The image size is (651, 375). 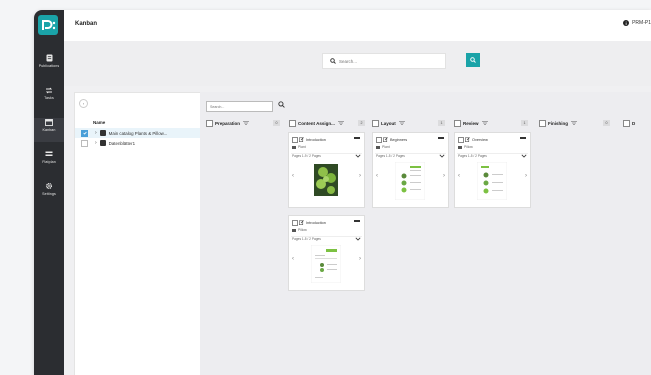 What do you see at coordinates (137, 143) in the screenshot?
I see `tree-item: › Datenblätter1` at bounding box center [137, 143].